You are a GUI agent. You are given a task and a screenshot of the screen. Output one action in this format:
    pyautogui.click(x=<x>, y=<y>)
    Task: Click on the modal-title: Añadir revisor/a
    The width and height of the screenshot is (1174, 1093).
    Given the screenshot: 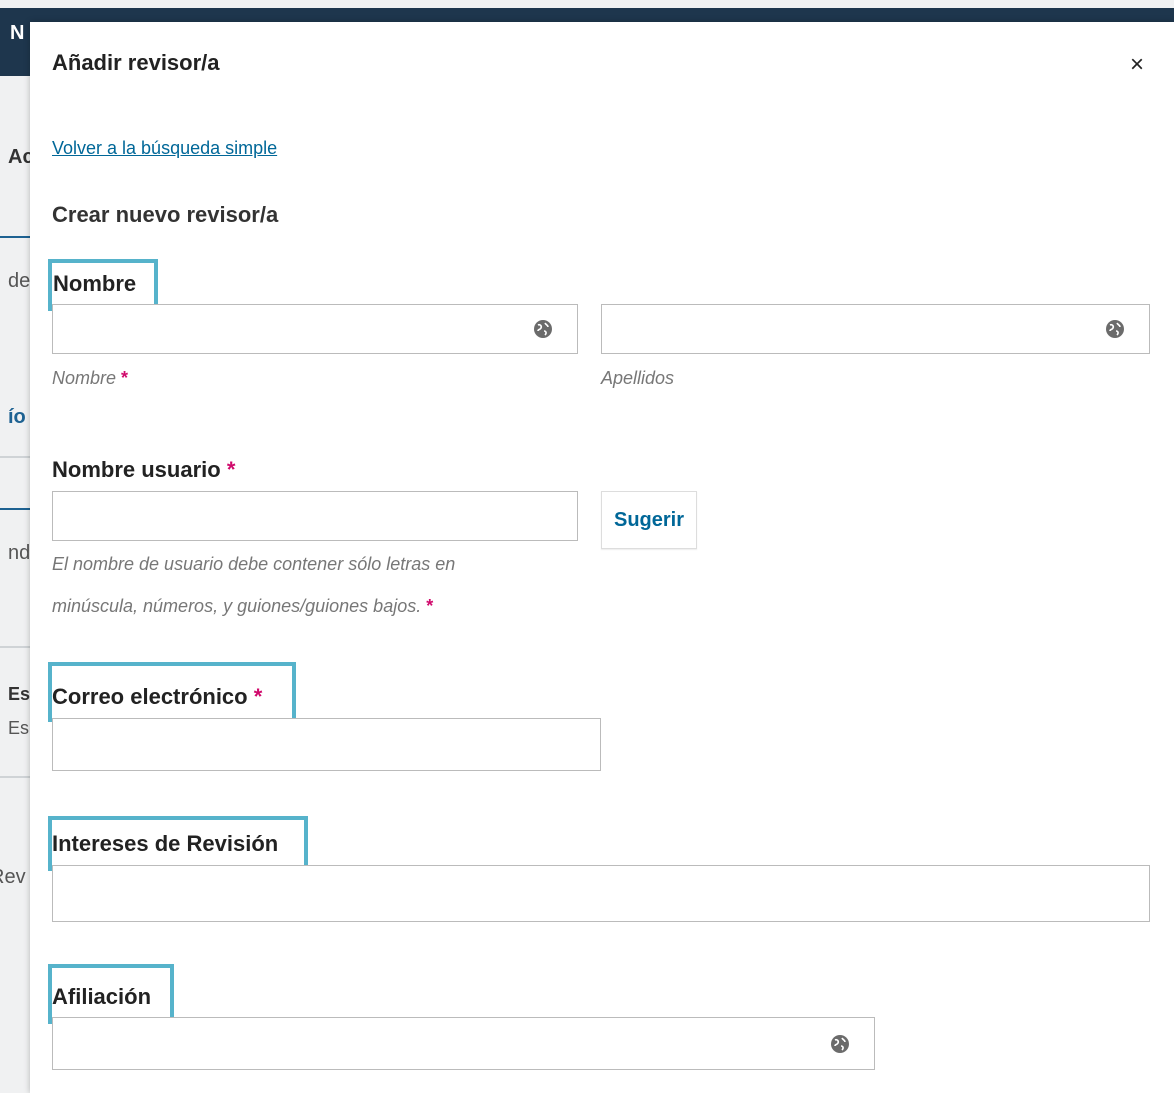 What is the action you would take?
    pyautogui.click(x=136, y=62)
    